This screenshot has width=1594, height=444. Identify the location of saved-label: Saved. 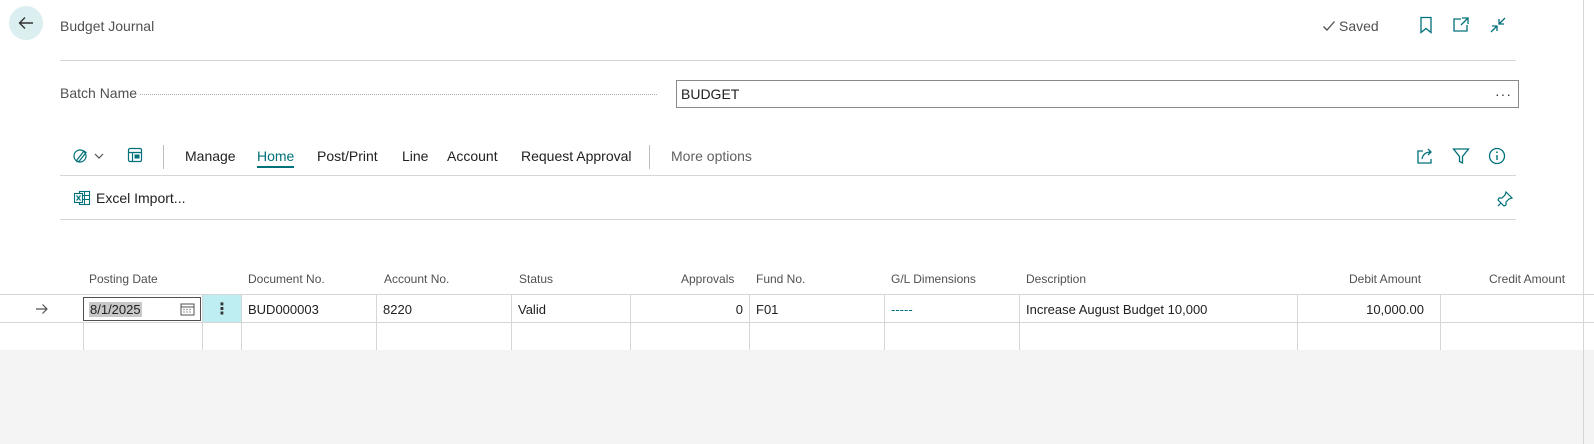
(1359, 26).